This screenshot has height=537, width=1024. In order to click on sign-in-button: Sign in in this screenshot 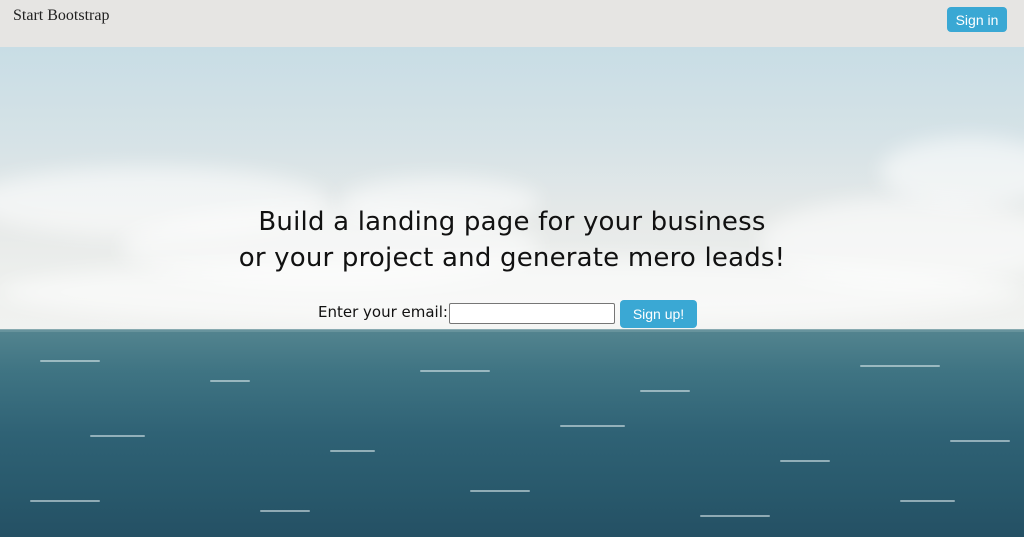, I will do `click(977, 19)`.